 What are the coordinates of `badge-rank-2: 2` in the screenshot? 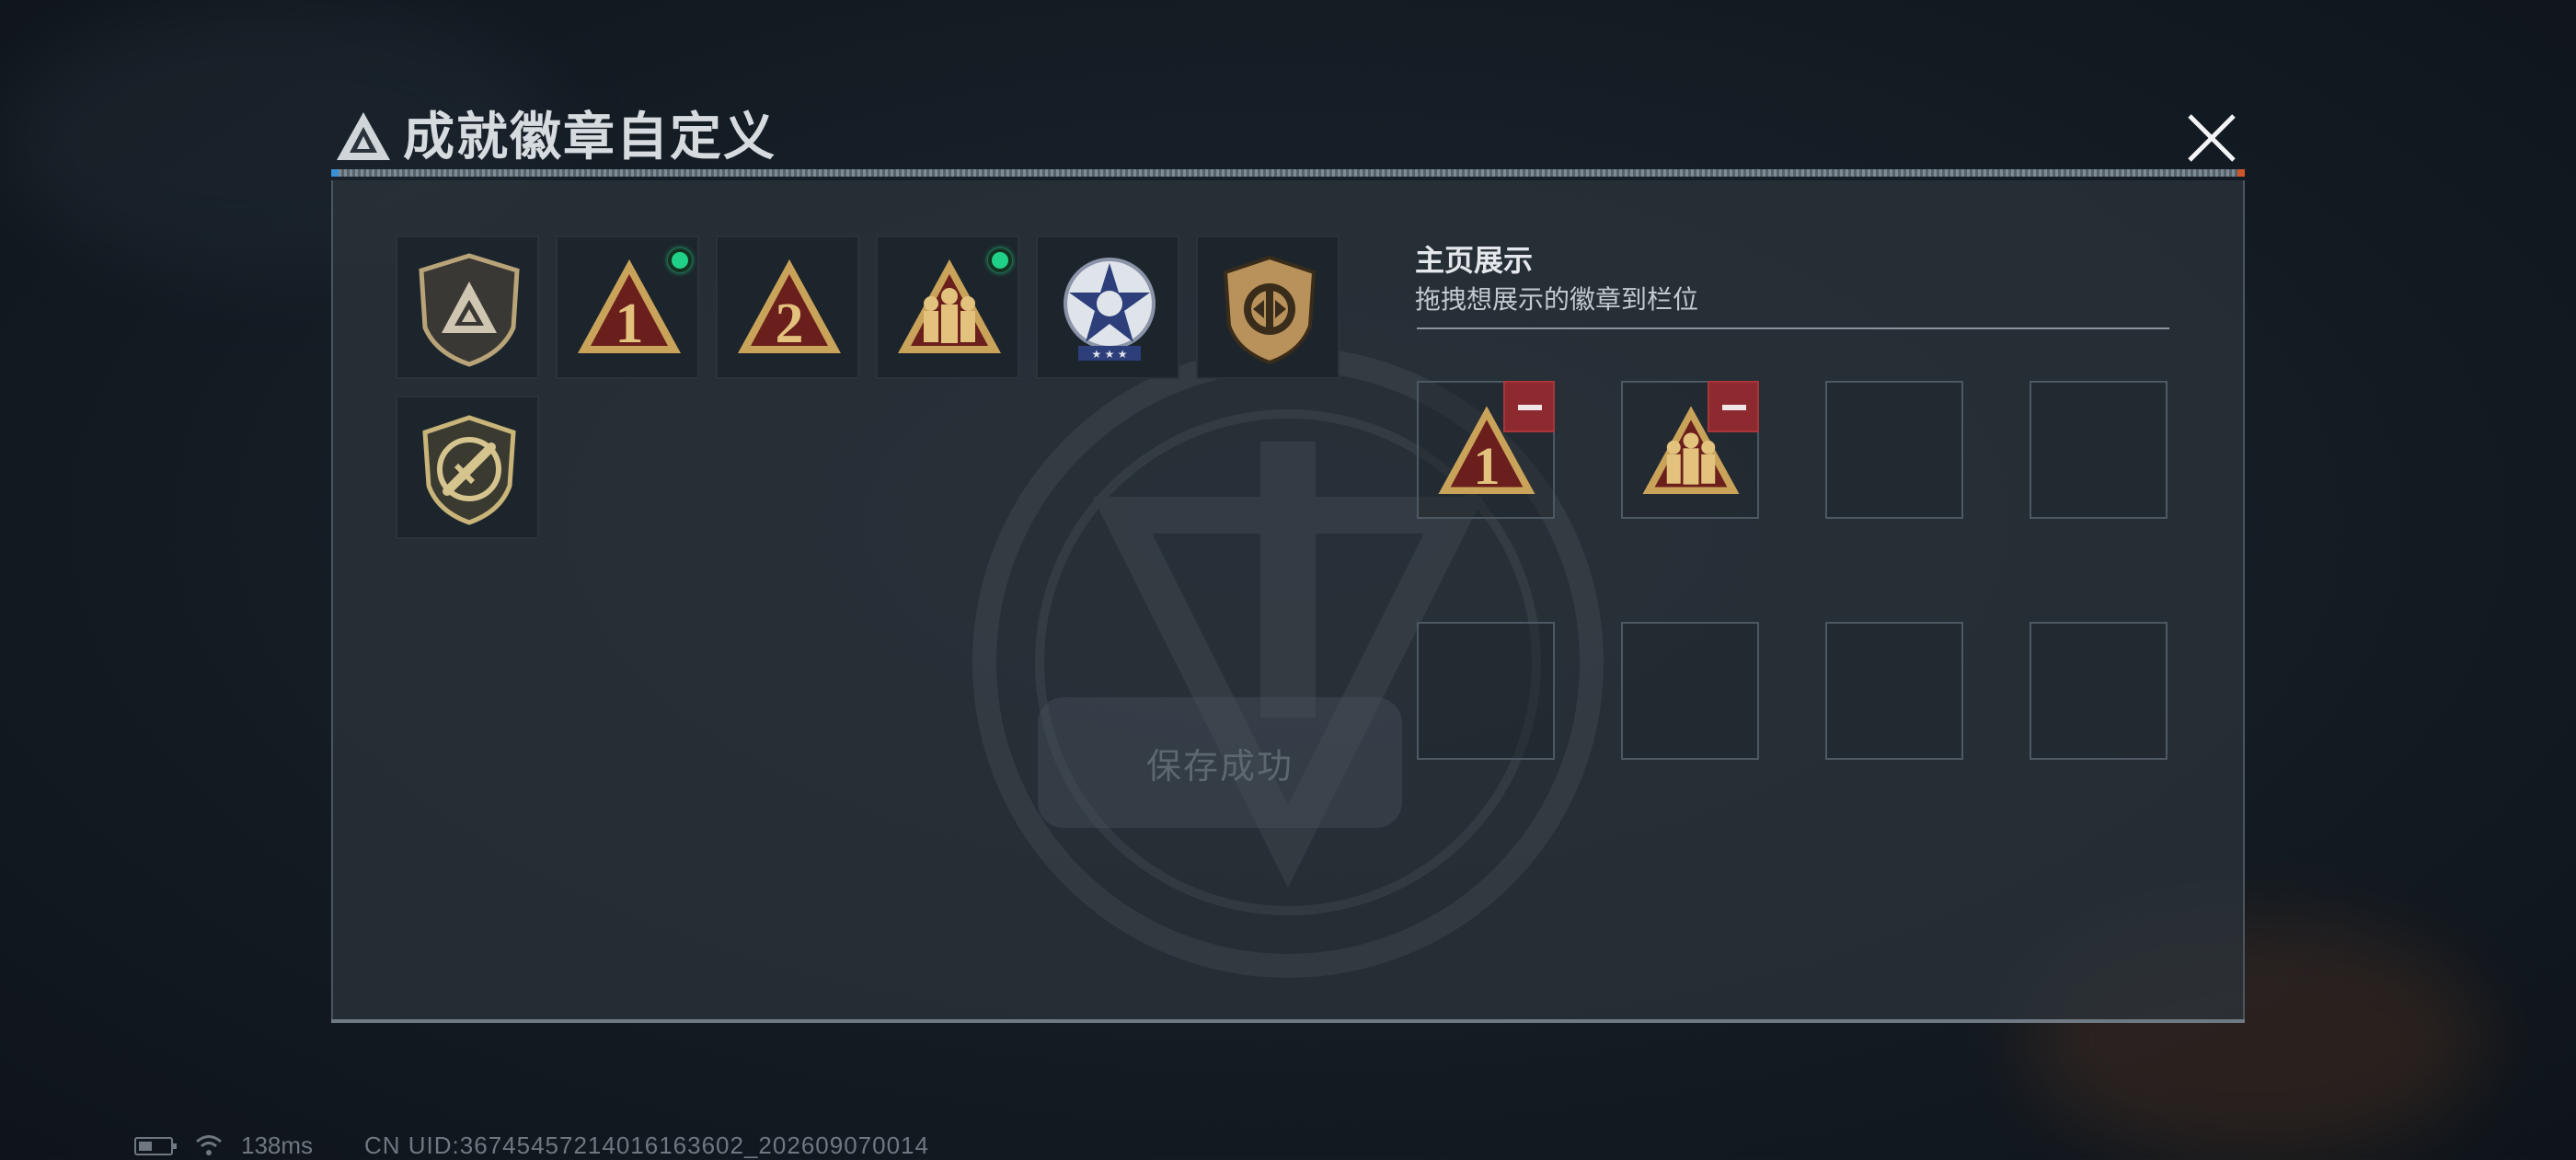 It's located at (787, 307).